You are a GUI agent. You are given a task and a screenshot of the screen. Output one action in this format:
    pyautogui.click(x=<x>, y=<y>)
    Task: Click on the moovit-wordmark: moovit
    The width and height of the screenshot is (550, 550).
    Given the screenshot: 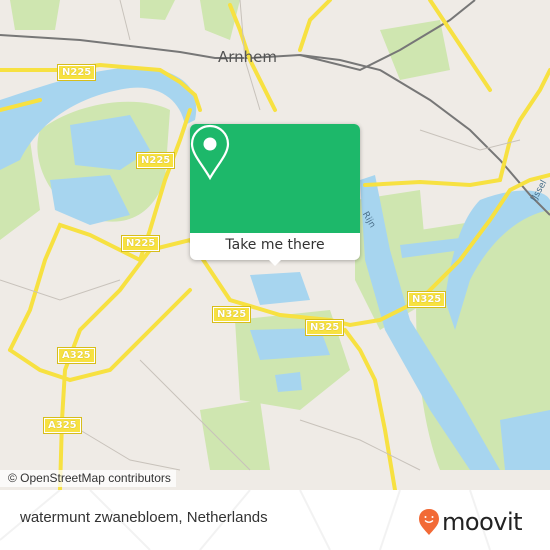 What is the action you would take?
    pyautogui.click(x=482, y=522)
    